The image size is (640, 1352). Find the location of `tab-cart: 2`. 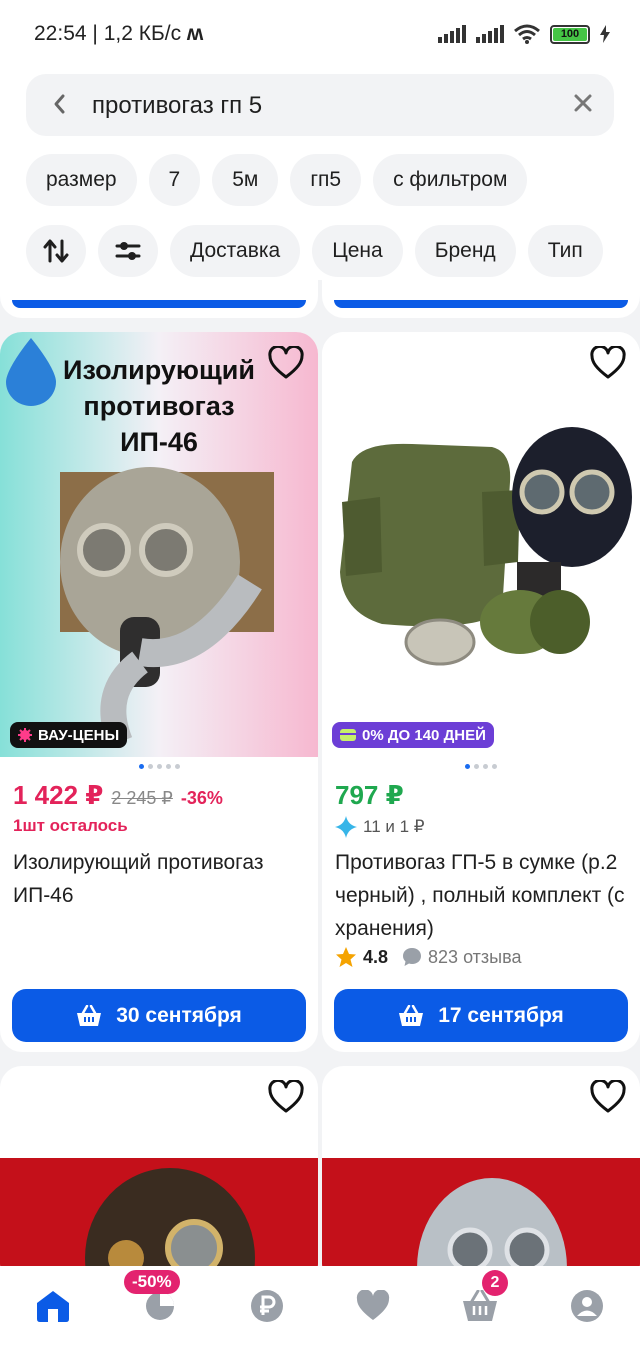

tab-cart: 2 is located at coordinates (483, 1299).